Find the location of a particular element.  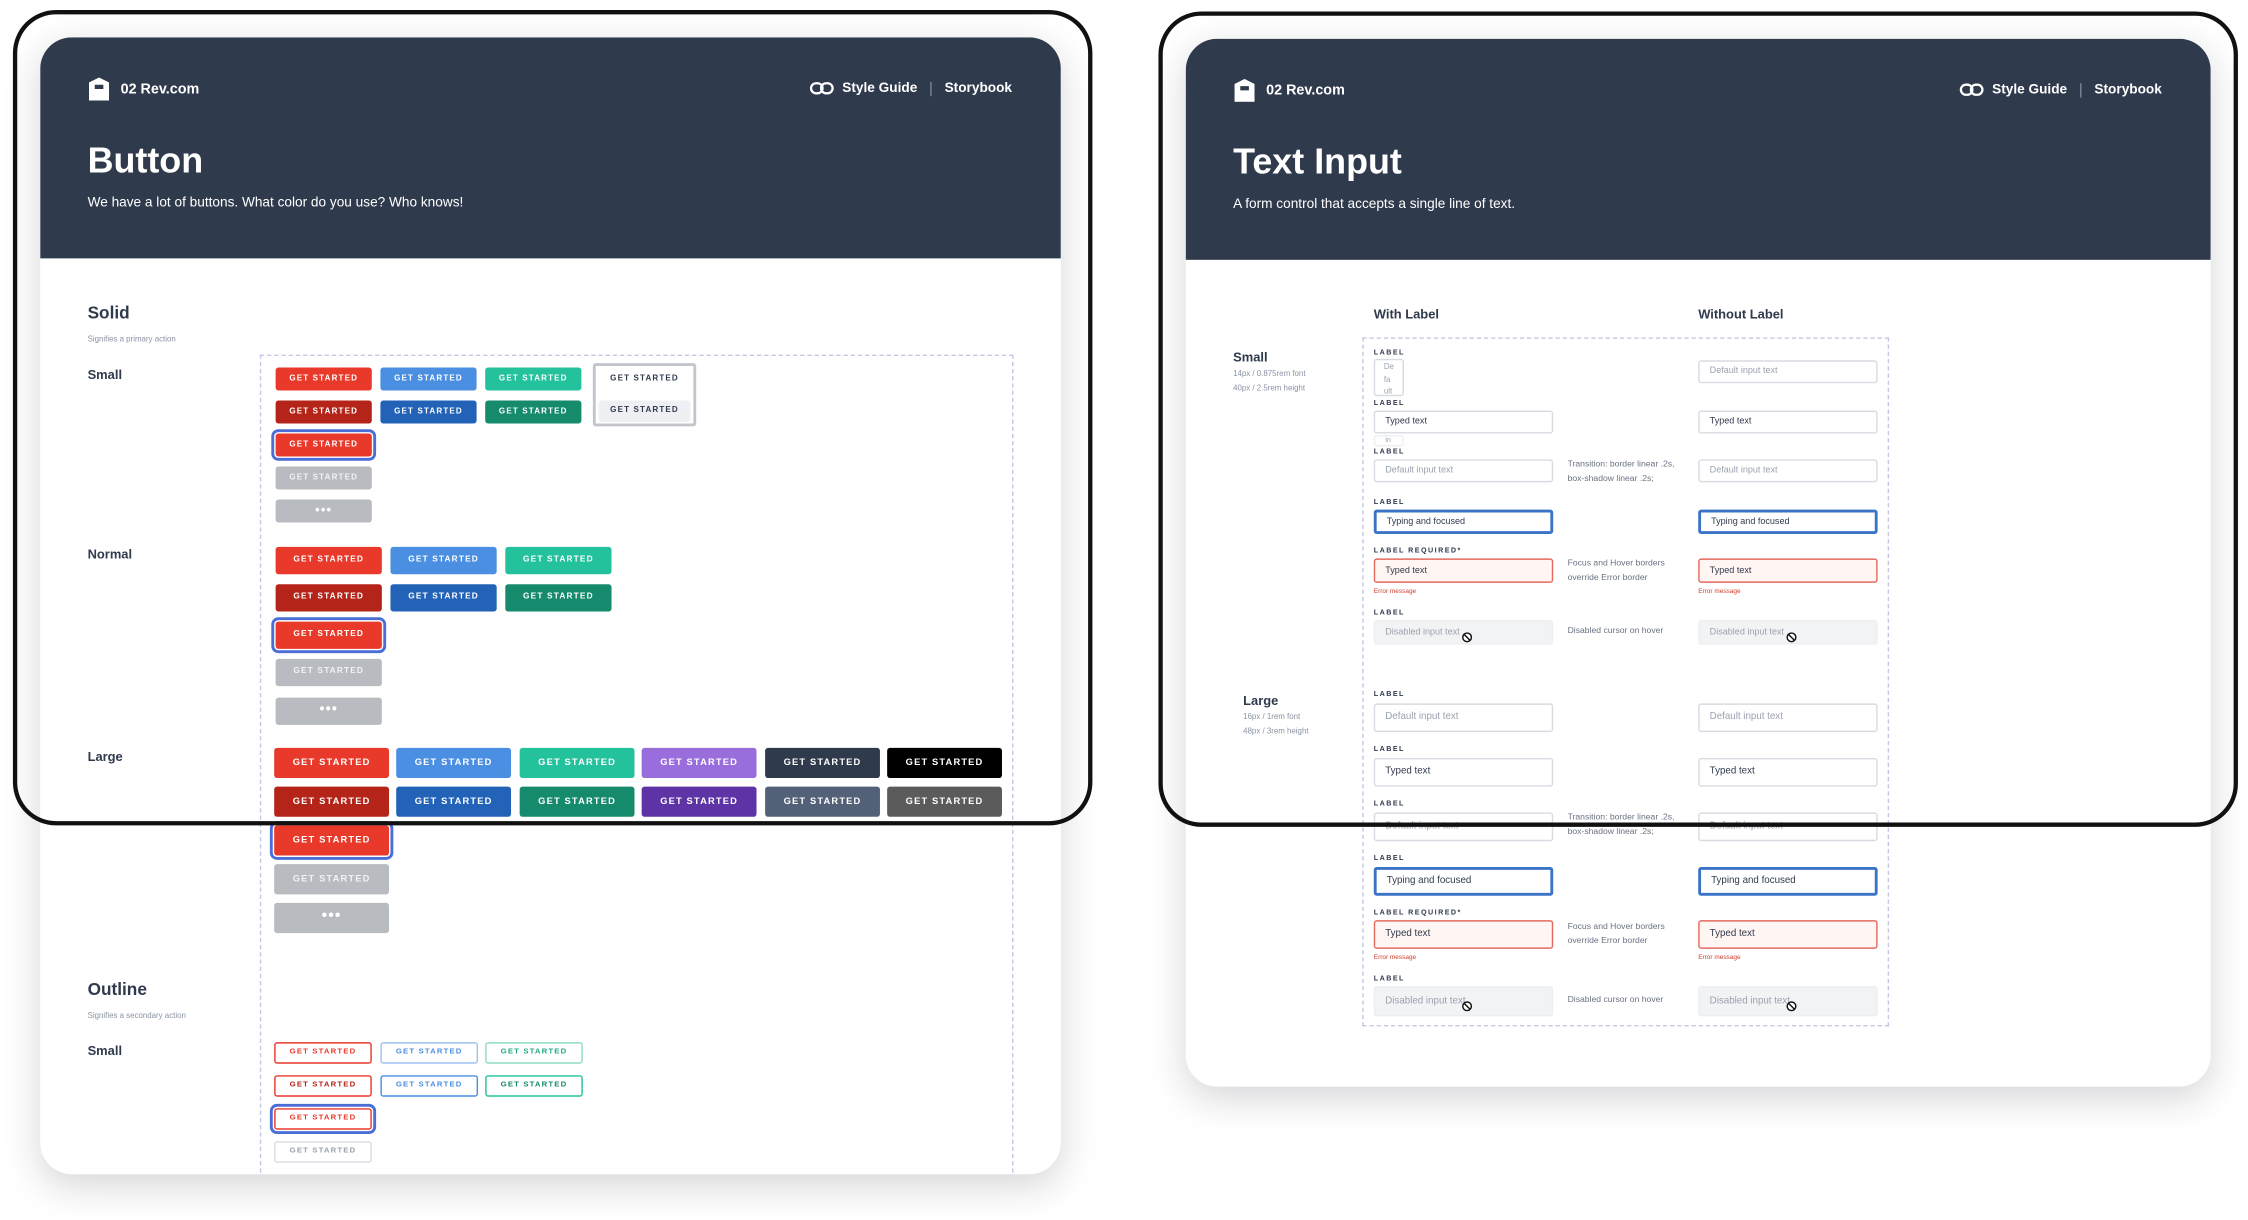

solid-normal-disabled-button: GET STARTED is located at coordinates (328, 672).